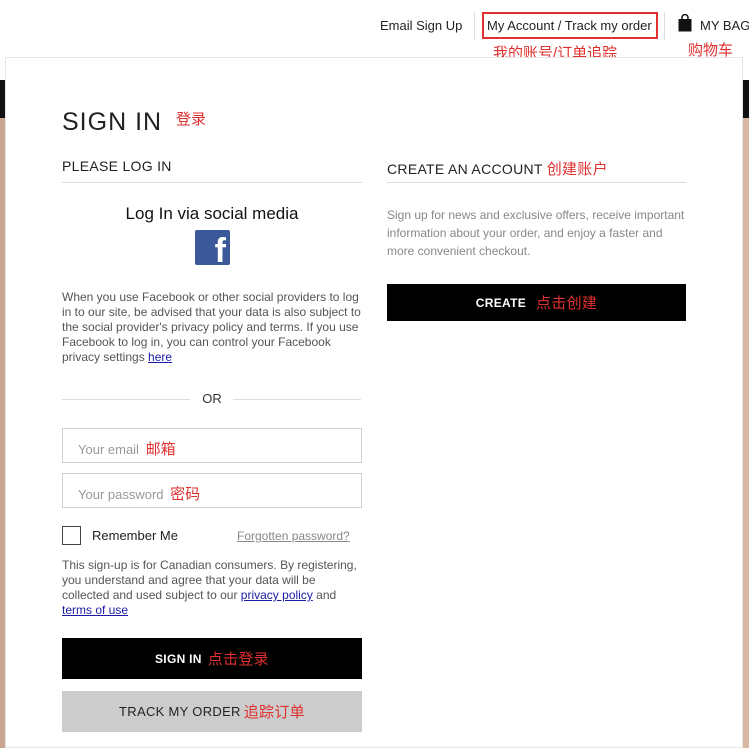 The height and width of the screenshot is (748, 749). I want to click on privacy-policy-link: privacy policy, so click(277, 595).